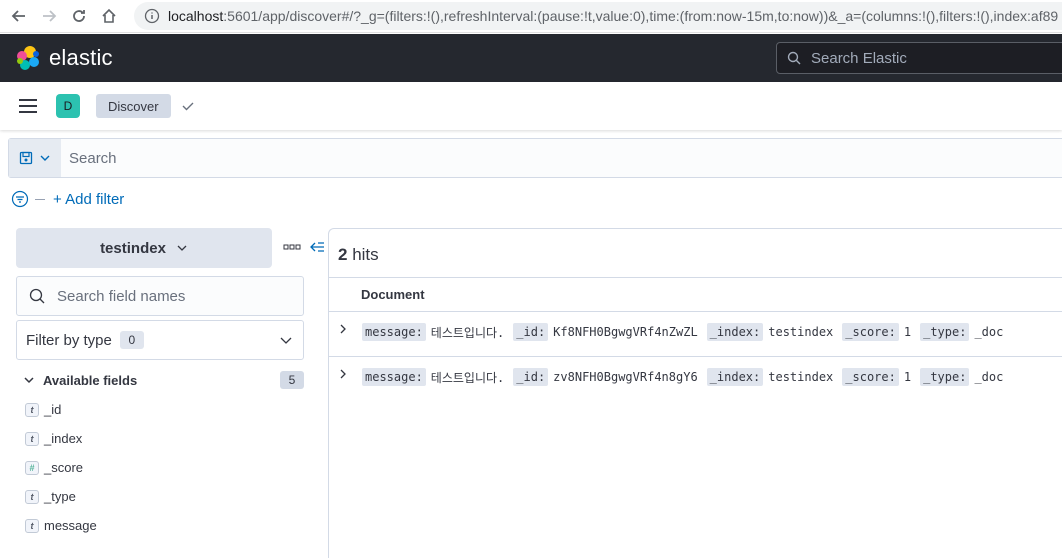 This screenshot has width=1062, height=558. What do you see at coordinates (133, 248) in the screenshot?
I see `index-pattern-name: testindex` at bounding box center [133, 248].